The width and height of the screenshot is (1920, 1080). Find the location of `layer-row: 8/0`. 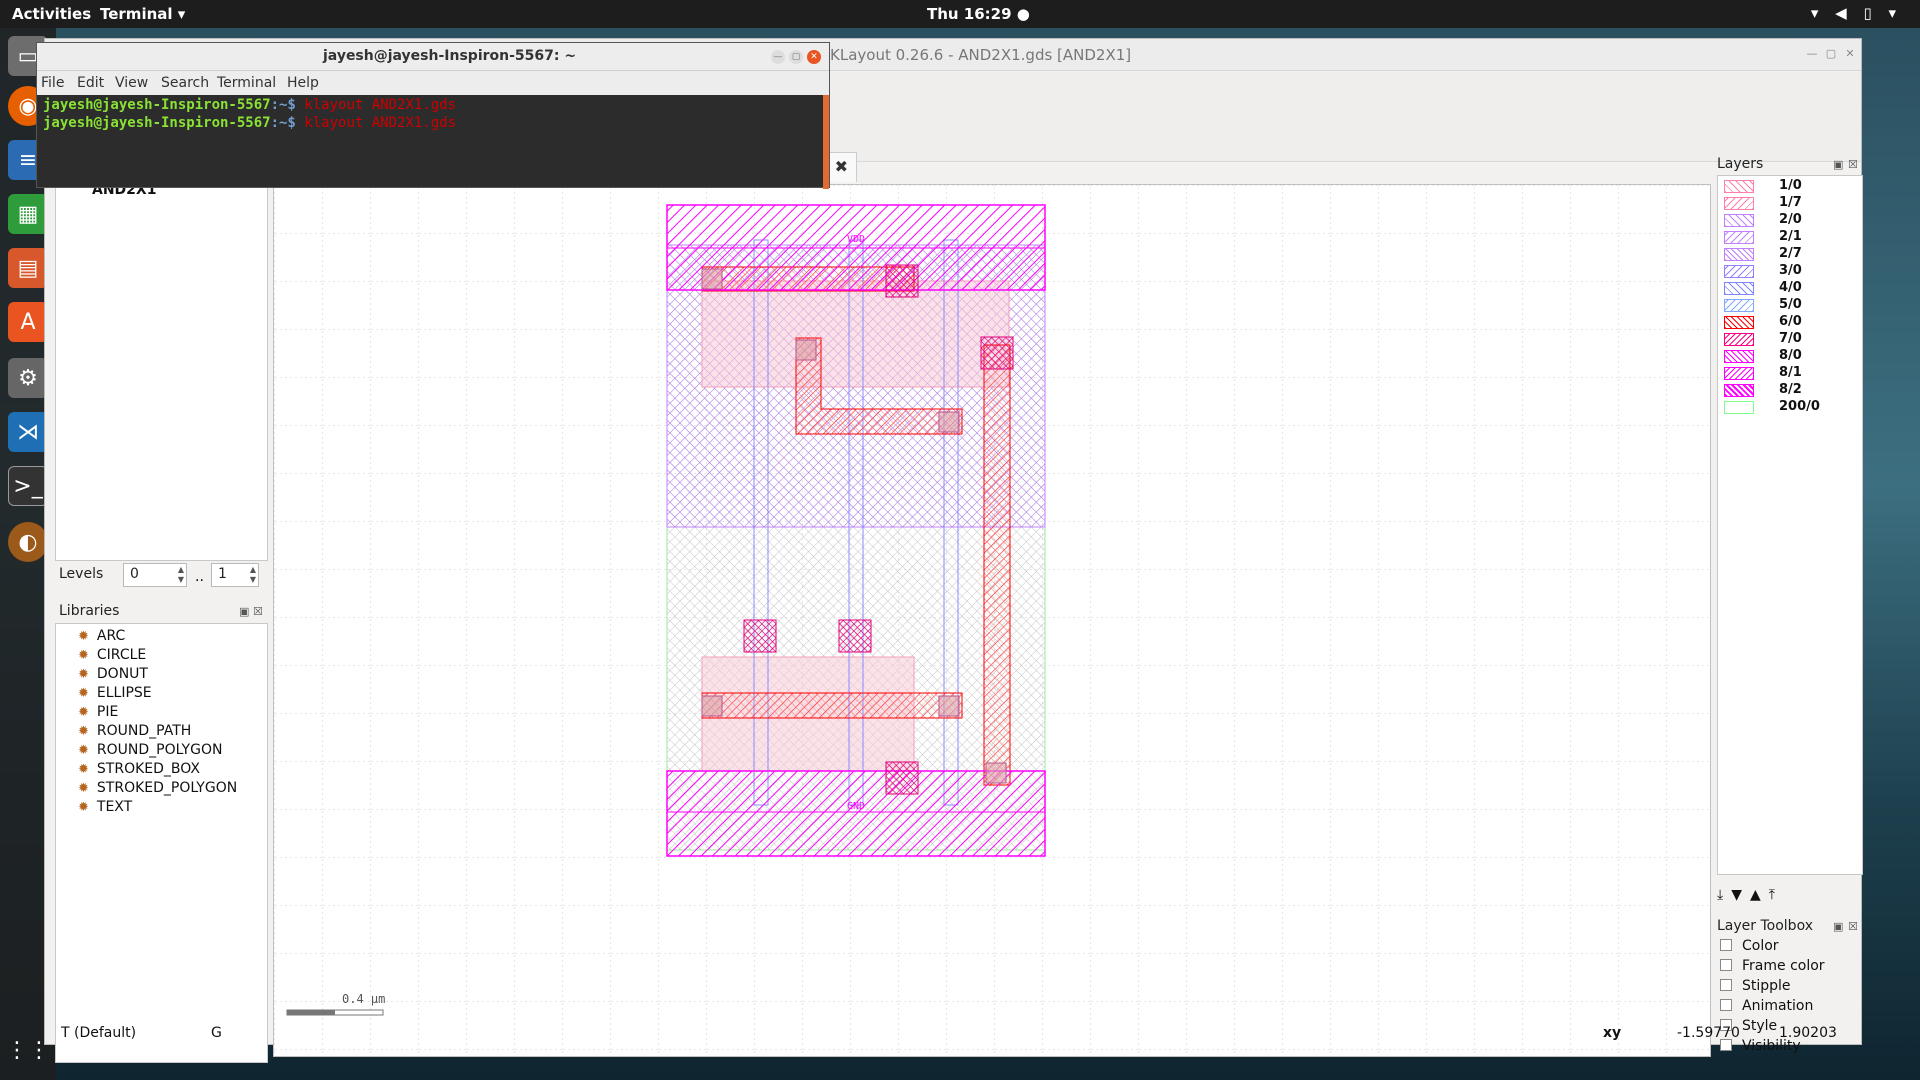

layer-row: 8/0 is located at coordinates (1794, 356).